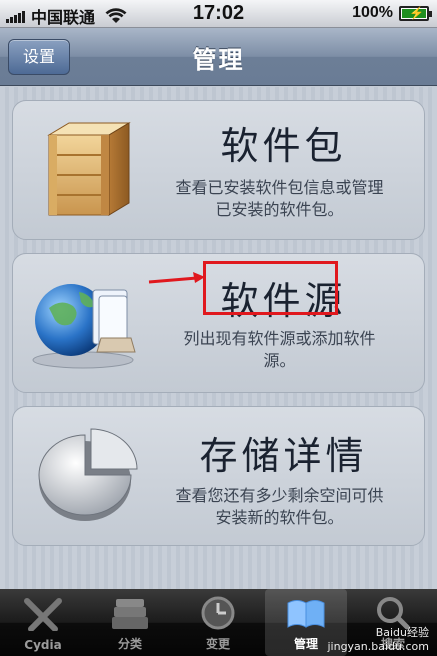 The image size is (437, 656). Describe the element at coordinates (88, 474) in the screenshot. I see `pie-chart-icon` at that location.